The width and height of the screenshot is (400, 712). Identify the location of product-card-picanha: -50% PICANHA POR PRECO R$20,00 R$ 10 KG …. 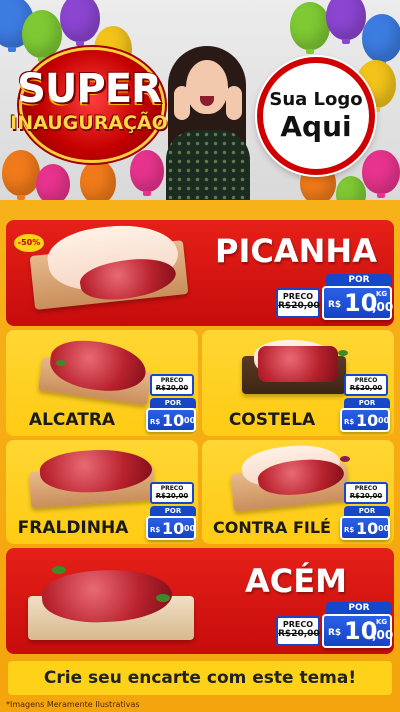
(200, 273).